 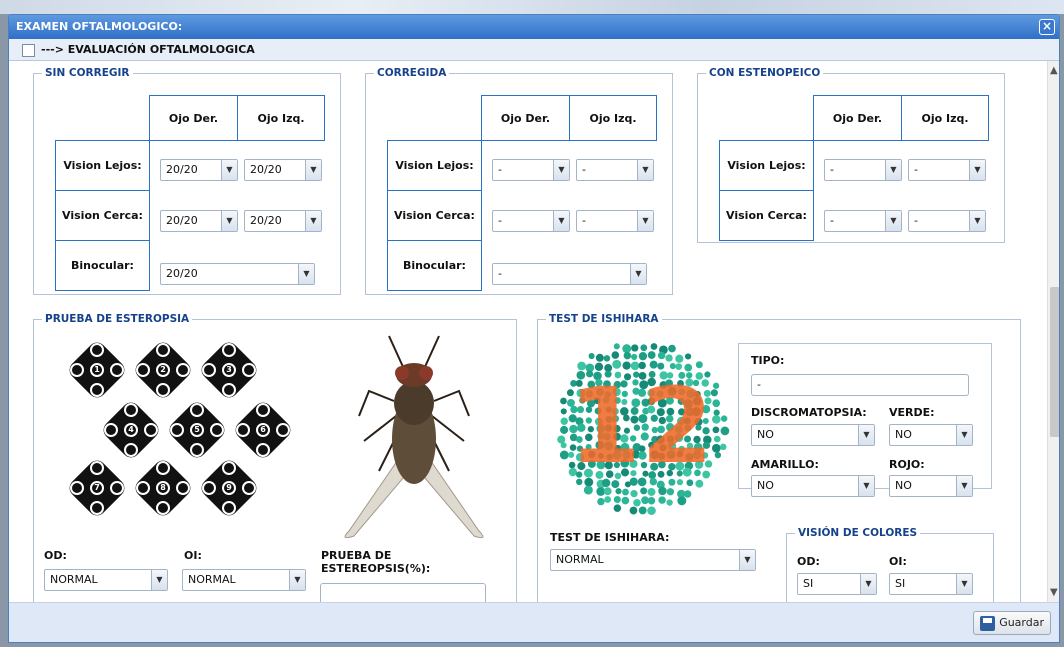 What do you see at coordinates (653, 560) in the screenshot?
I see `test-ishihara-select: NORMAL ▼` at bounding box center [653, 560].